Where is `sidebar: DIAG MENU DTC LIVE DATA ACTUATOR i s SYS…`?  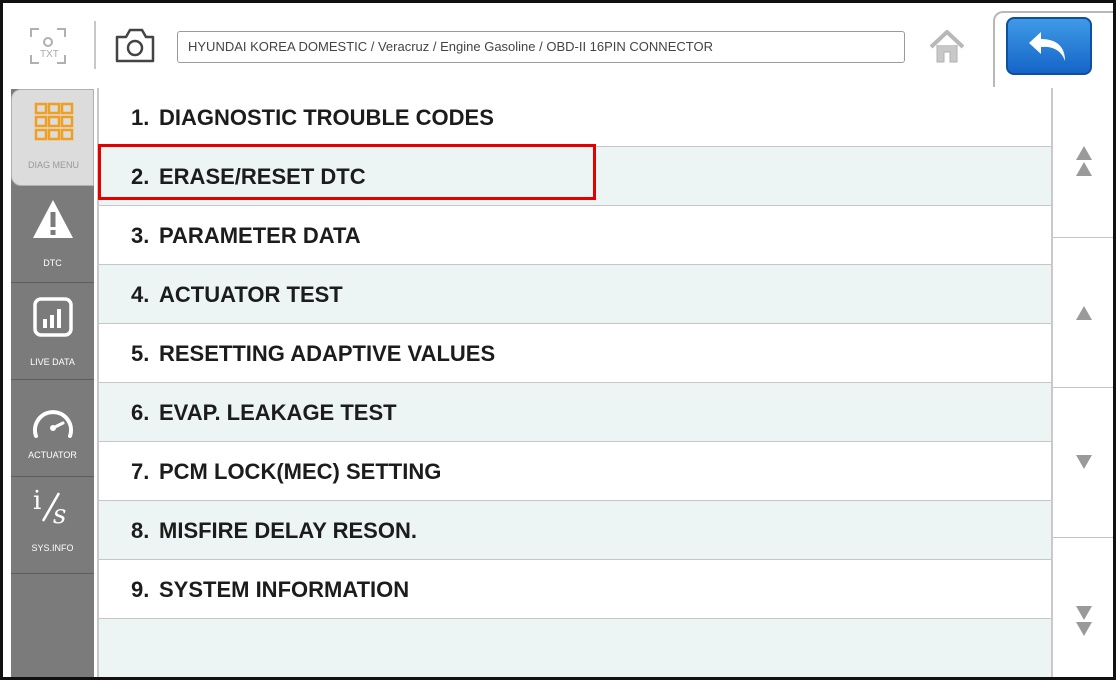
sidebar: DIAG MENU DTC LIVE DATA ACTUATOR i s SYS… is located at coordinates (52, 383).